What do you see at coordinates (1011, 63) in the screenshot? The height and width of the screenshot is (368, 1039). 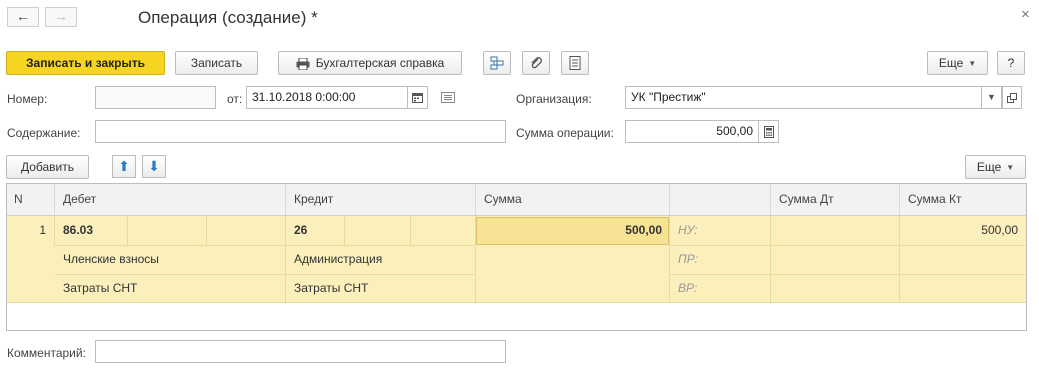 I see `help-button: ?` at bounding box center [1011, 63].